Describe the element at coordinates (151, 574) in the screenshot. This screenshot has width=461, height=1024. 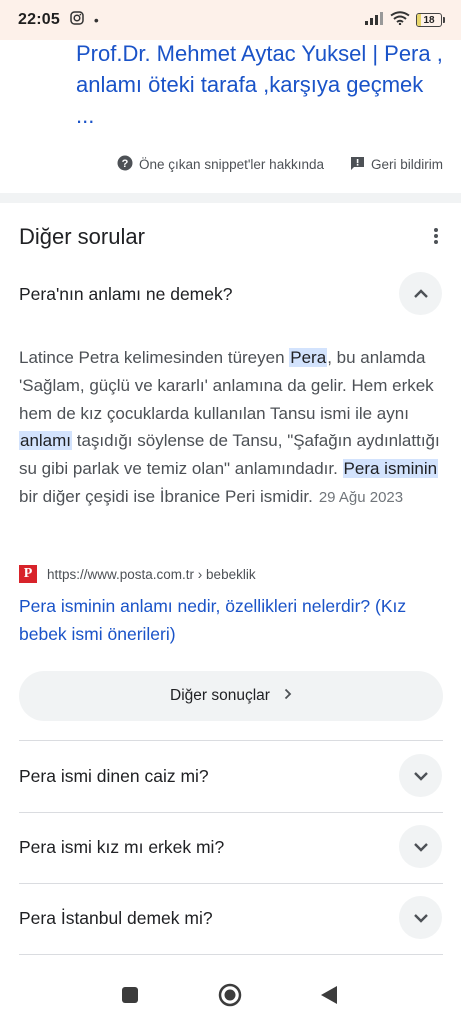
I see `source-url: https://www.posta.com.tr › bebeklik` at that location.